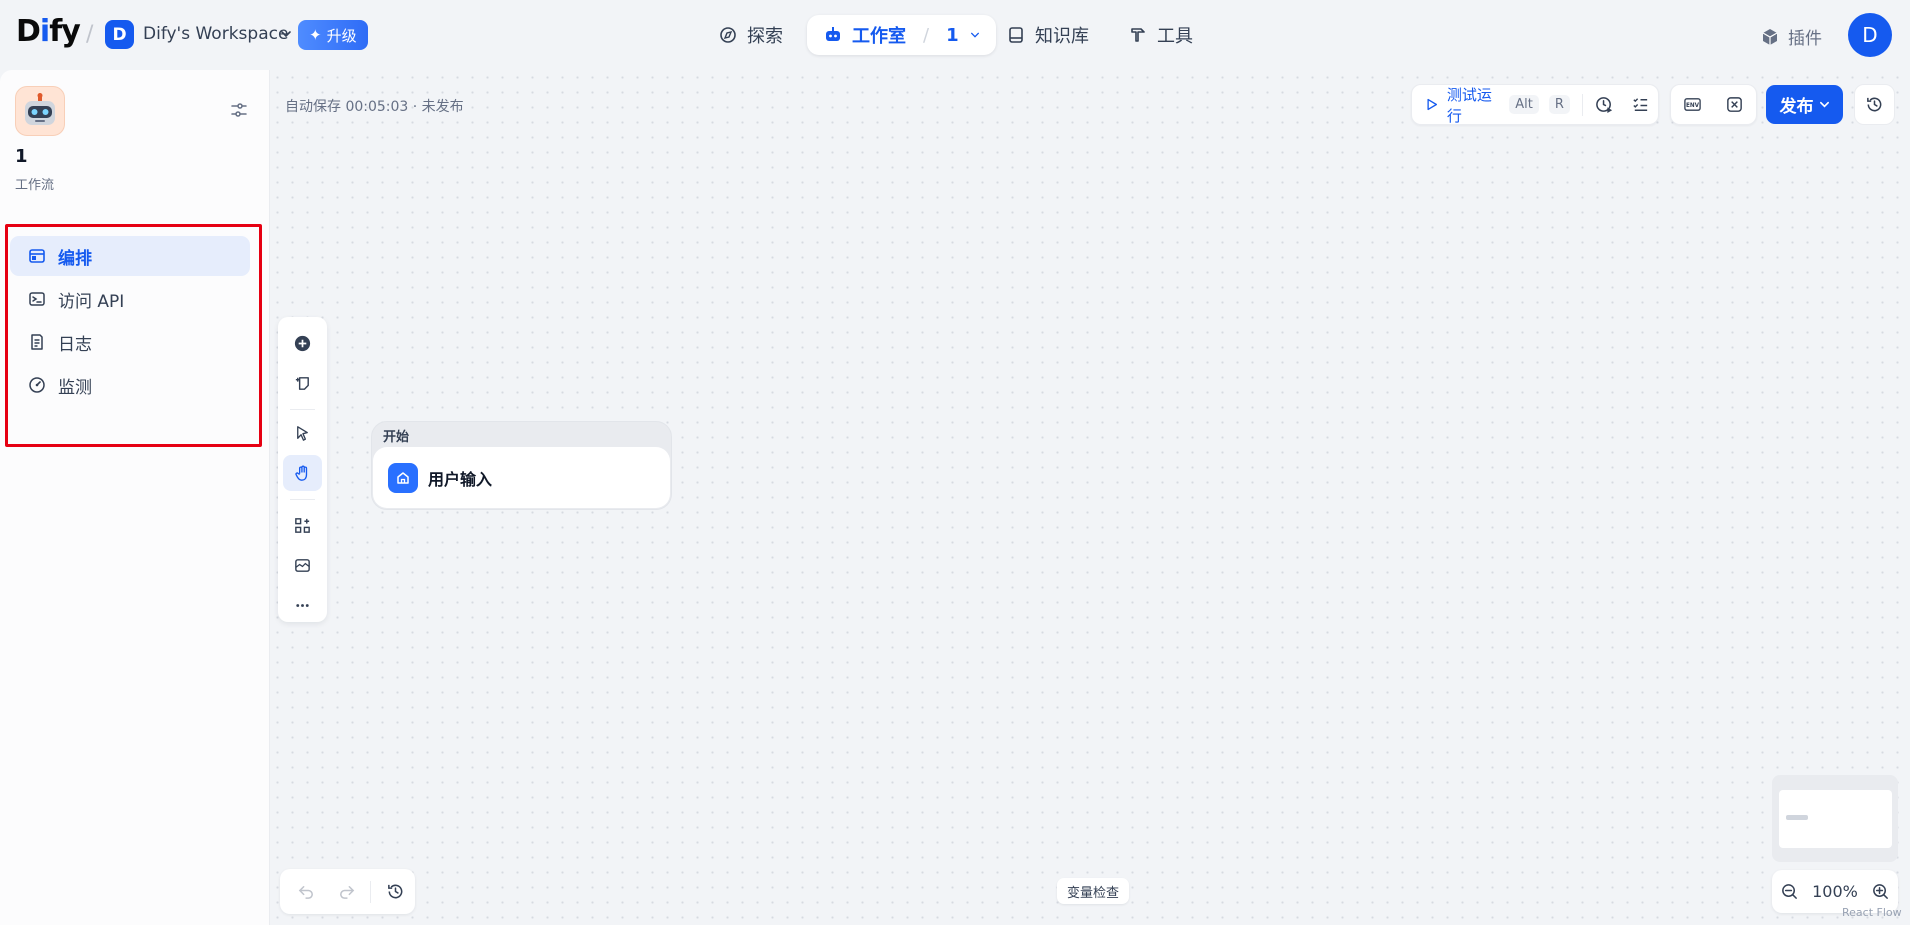 This screenshot has height=925, width=1910. What do you see at coordinates (37, 256) in the screenshot?
I see `layout-icon` at bounding box center [37, 256].